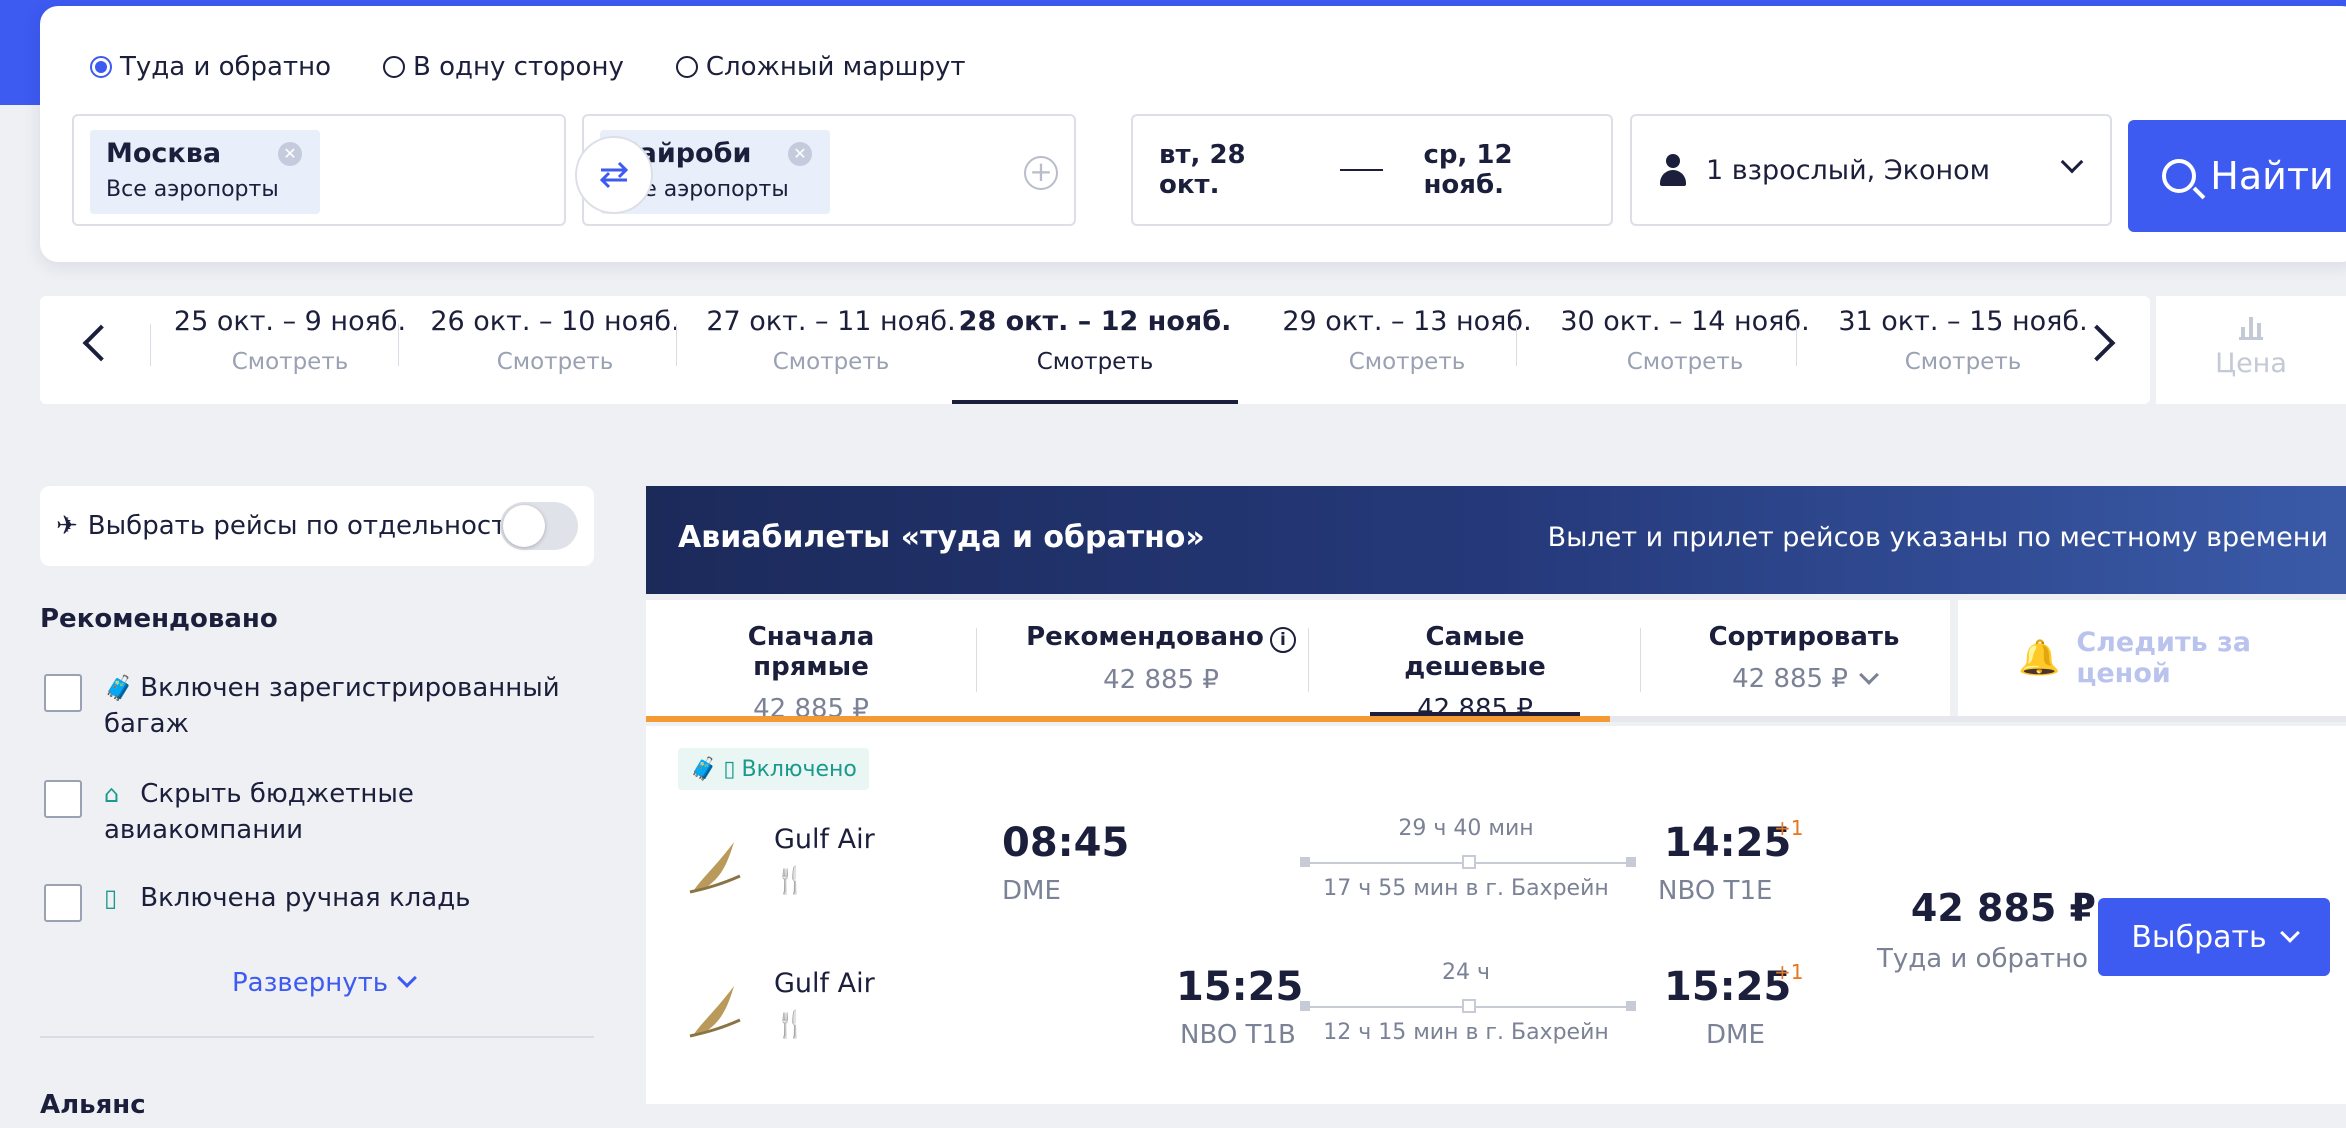 Image resolution: width=2346 pixels, height=1128 pixels. What do you see at coordinates (1735, 1035) in the screenshot?
I see `arrival-airport: DME` at bounding box center [1735, 1035].